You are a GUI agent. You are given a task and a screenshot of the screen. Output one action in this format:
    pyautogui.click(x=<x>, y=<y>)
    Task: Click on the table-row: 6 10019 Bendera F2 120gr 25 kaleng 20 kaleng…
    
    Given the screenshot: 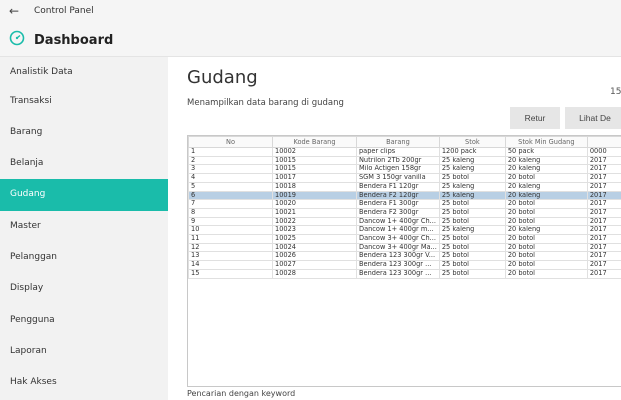 What is the action you would take?
    pyautogui.click(x=404, y=195)
    